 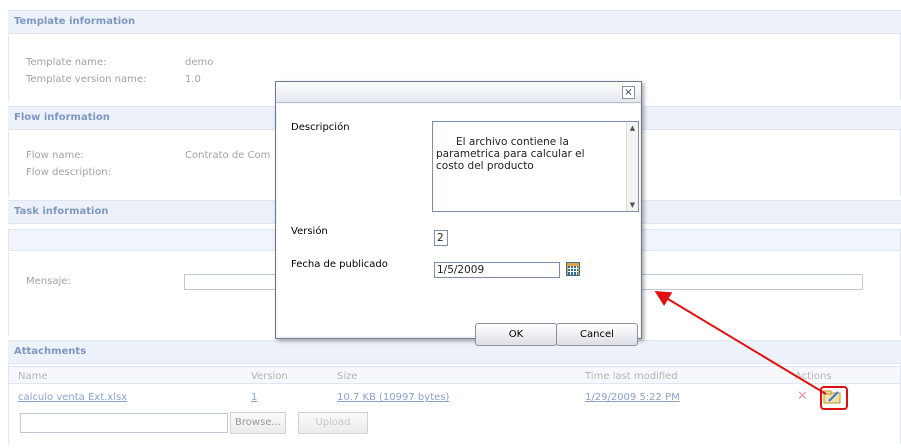 What do you see at coordinates (347, 376) in the screenshot?
I see `column-header-size: Size` at bounding box center [347, 376].